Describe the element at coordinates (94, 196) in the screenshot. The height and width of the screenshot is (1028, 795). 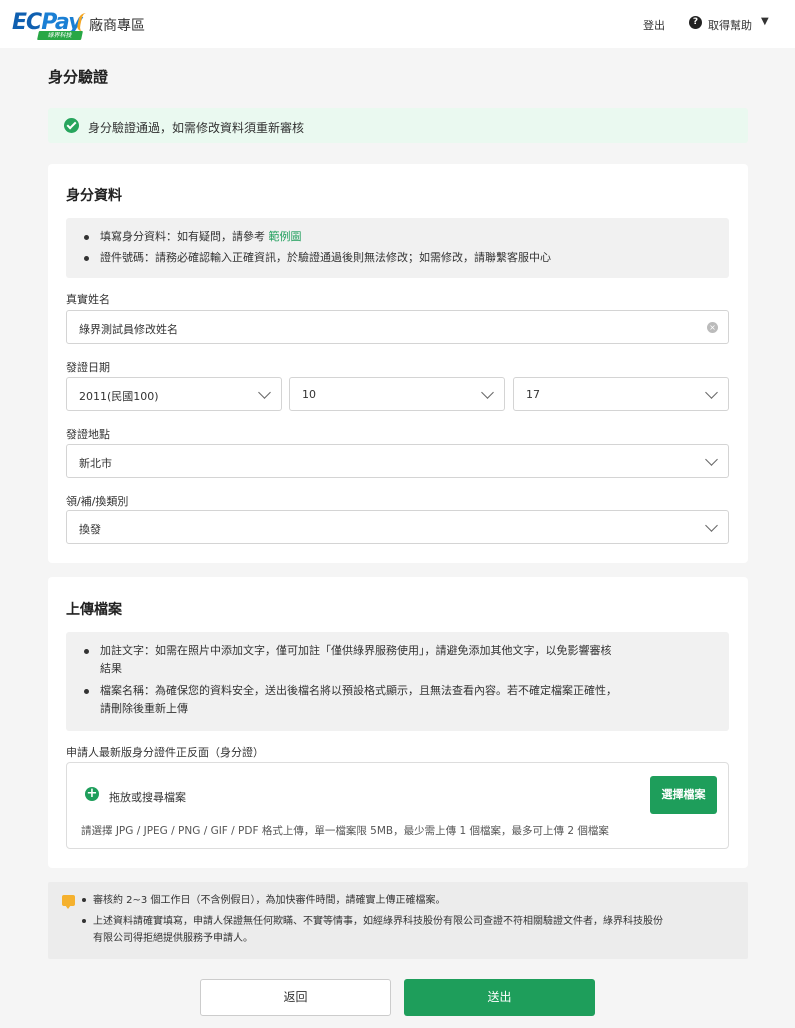
I see `identity-section-title: 身分資料` at that location.